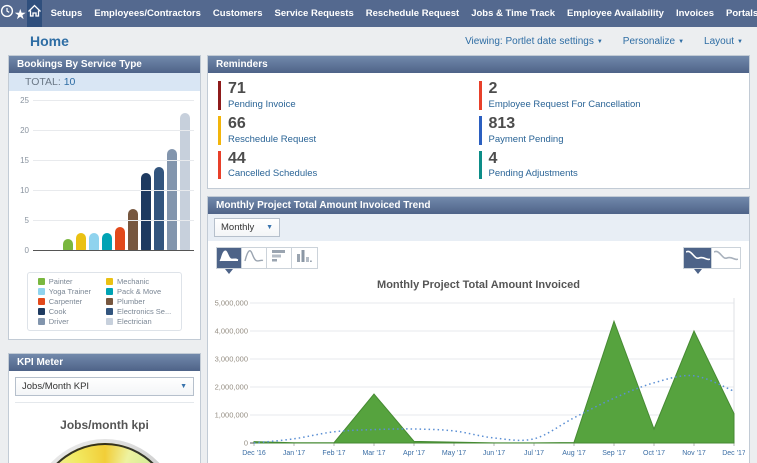 Image resolution: width=757 pixels, height=463 pixels. I want to click on kpi-select-value: Jobs/Month KPI, so click(56, 386).